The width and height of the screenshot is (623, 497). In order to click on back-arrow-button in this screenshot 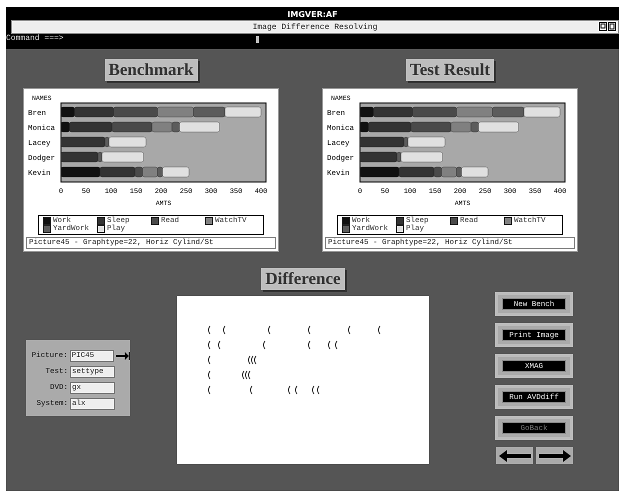, I will do `click(514, 455)`.